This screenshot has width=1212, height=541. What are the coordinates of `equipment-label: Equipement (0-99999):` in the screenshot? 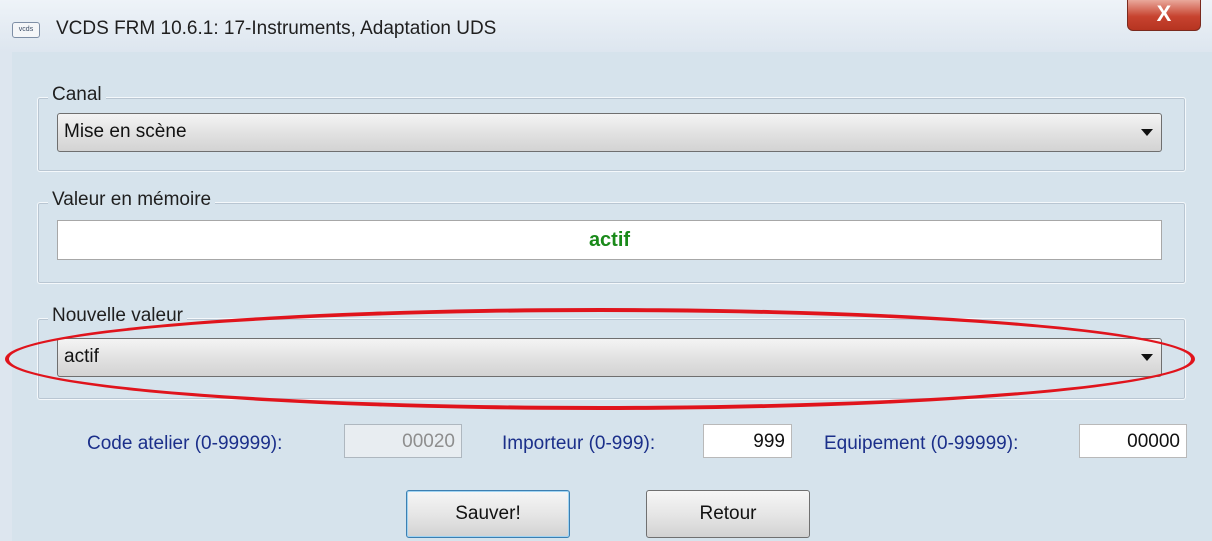 It's located at (921, 443).